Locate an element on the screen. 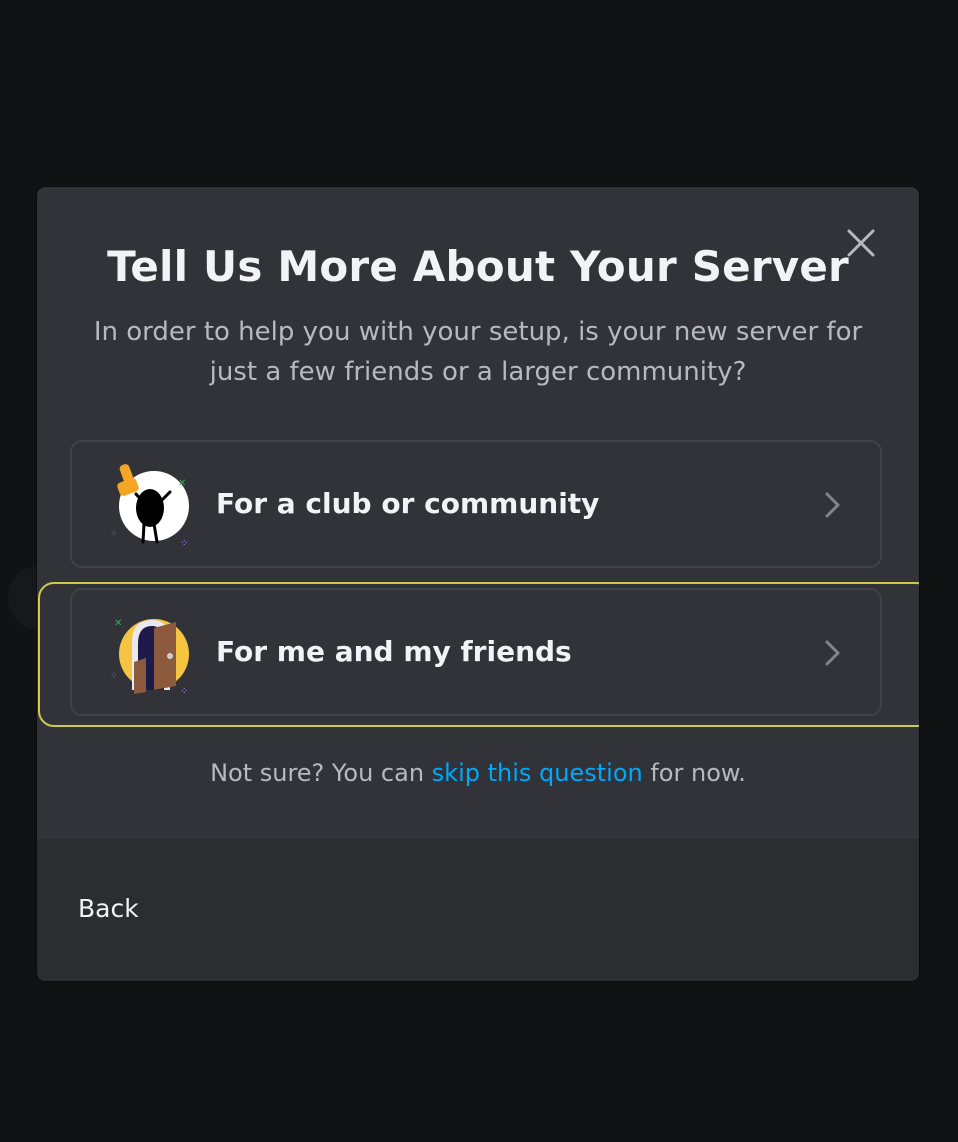 The width and height of the screenshot is (958, 1142). option-label: For me and my friends is located at coordinates (394, 651).